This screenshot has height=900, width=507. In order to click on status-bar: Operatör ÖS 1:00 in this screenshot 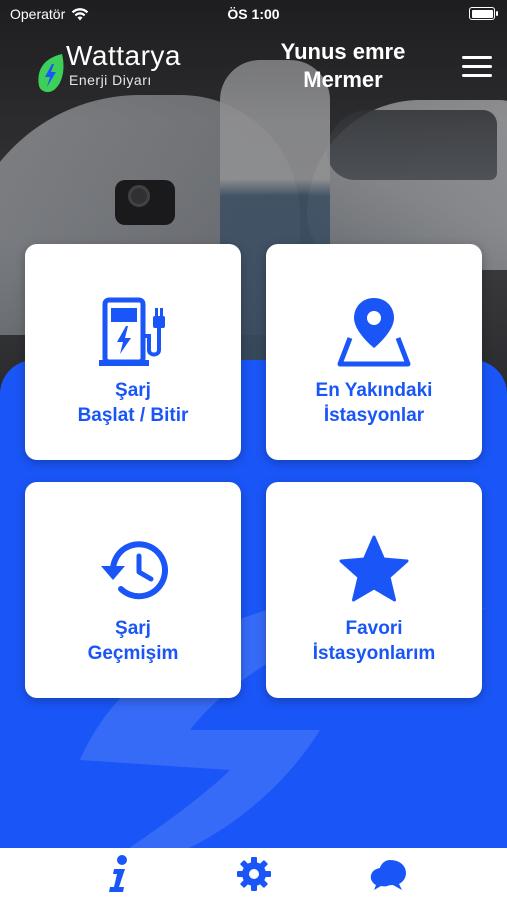, I will do `click(253, 14)`.